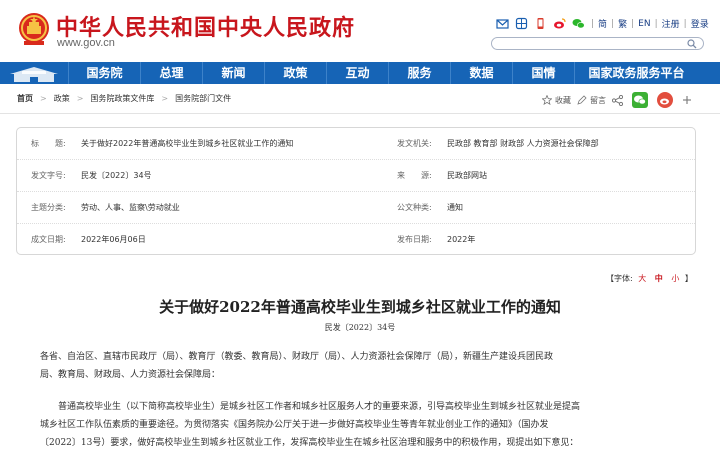  Describe the element at coordinates (360, 307) in the screenshot. I see `article-title: 关于做好2022年普通高校毕业生到城乡社区就业工作的通知` at that location.